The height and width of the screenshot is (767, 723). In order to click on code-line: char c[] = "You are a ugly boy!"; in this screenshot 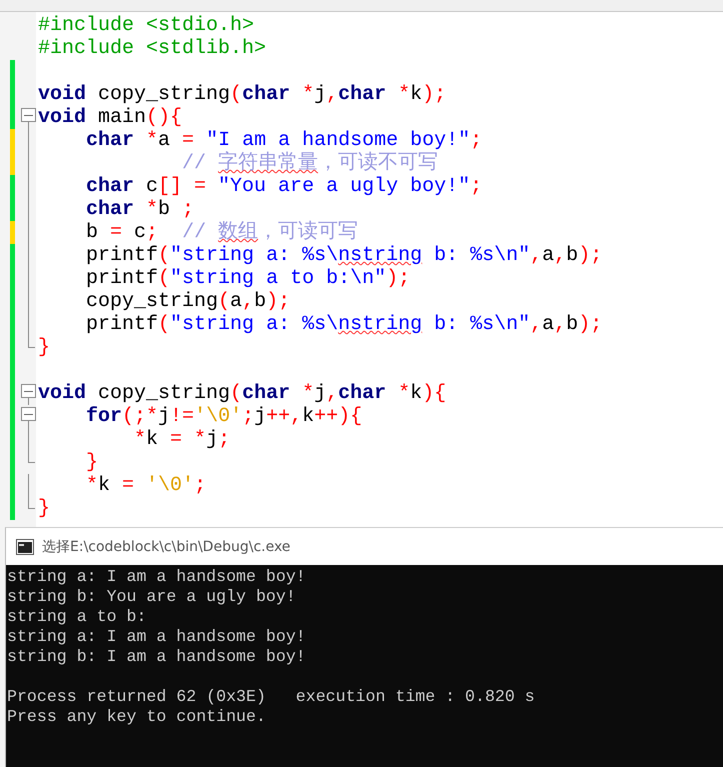, I will do `click(283, 186)`.